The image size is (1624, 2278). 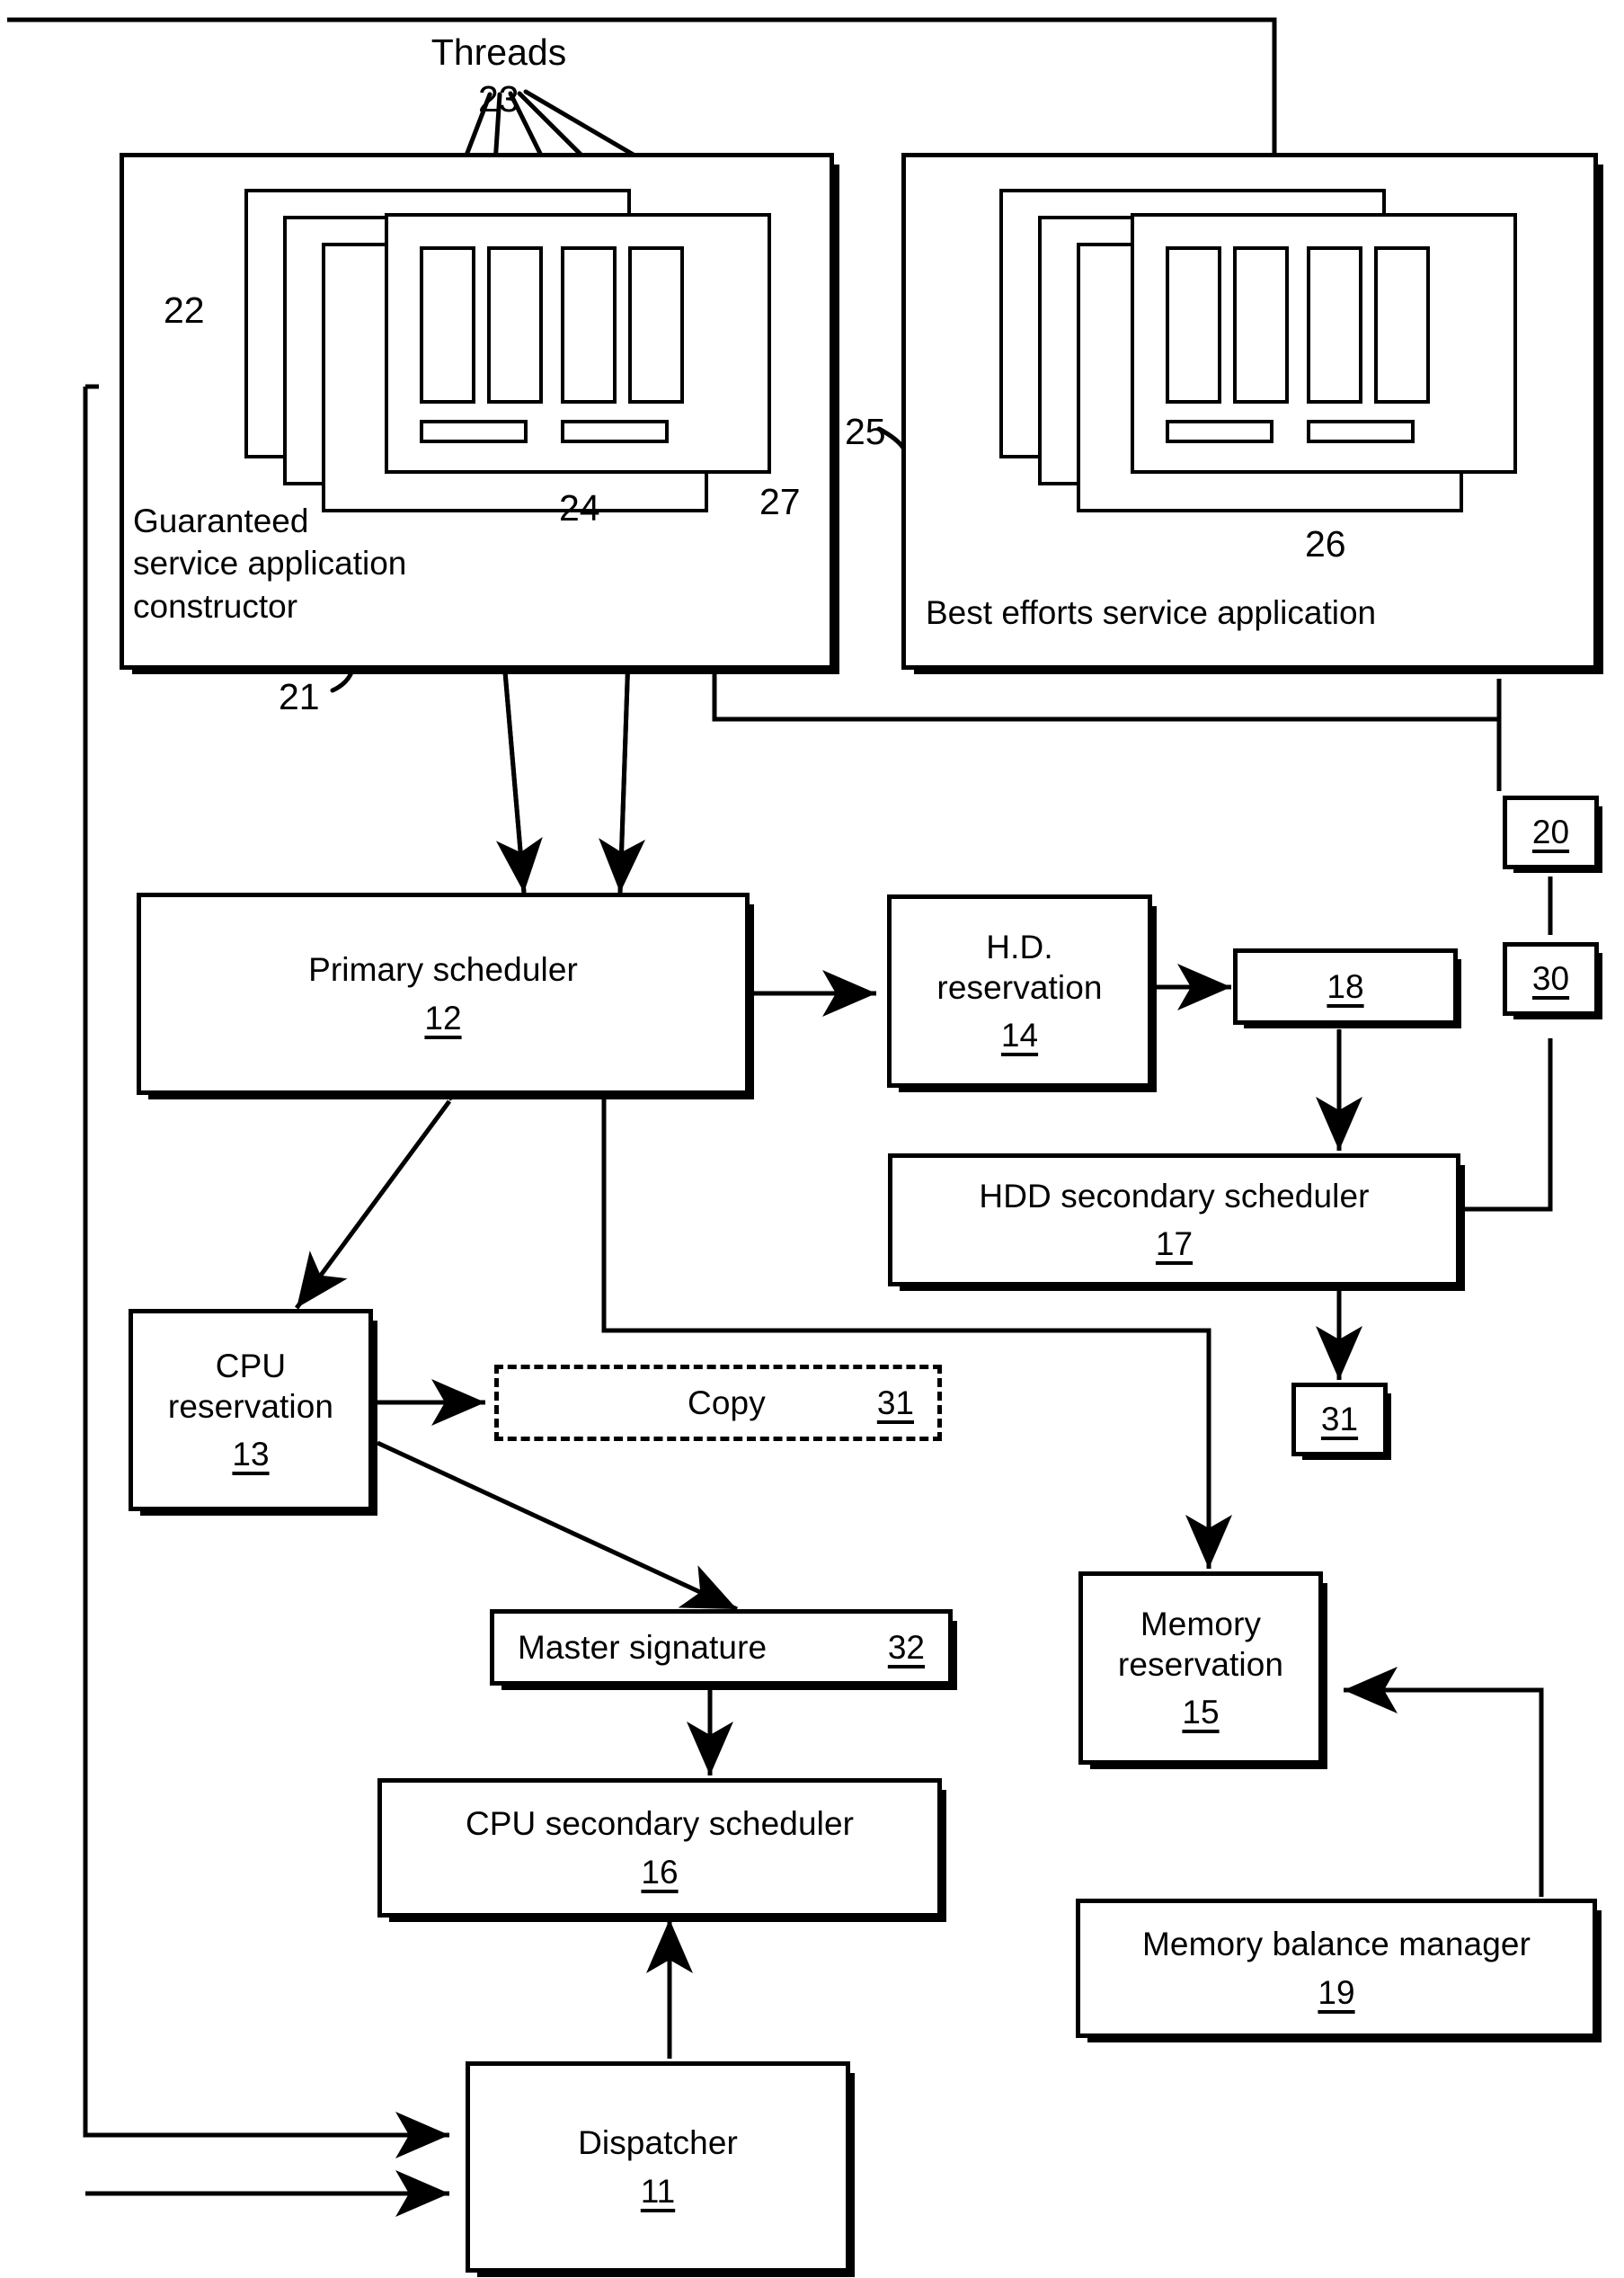 I want to click on ref-26-text: 26, so click(x=1325, y=544).